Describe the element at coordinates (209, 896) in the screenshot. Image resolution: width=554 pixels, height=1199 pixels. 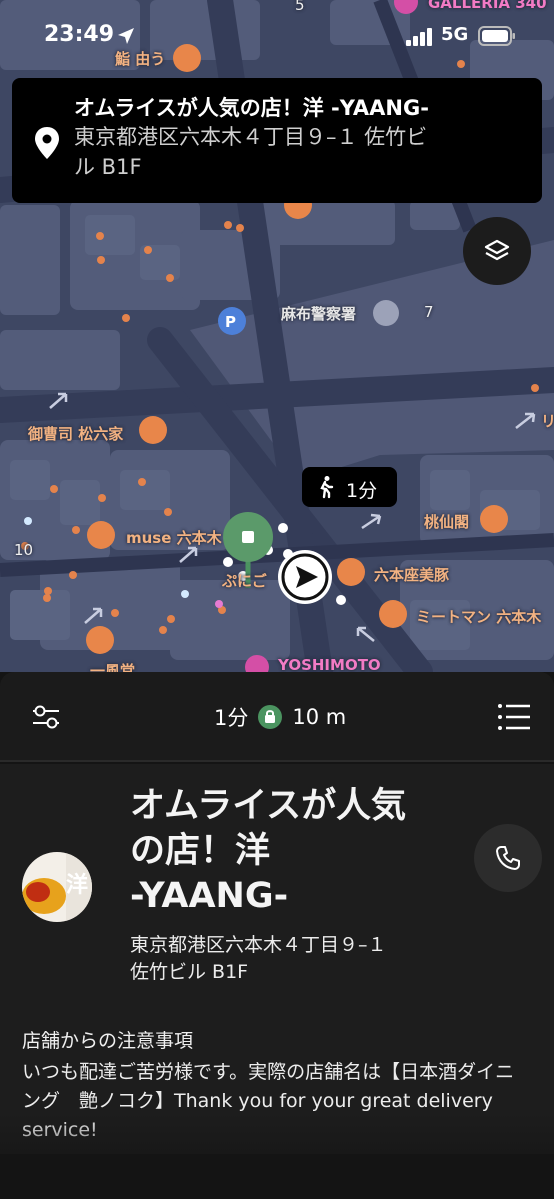
I see `store-name-line: -YAANG-` at that location.